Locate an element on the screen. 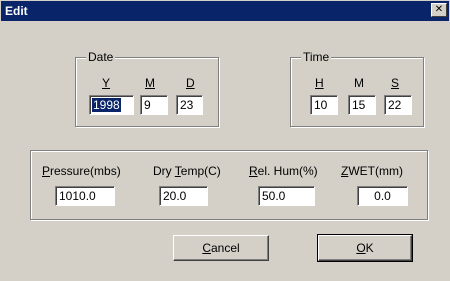 The image size is (450, 281). time-group: Time is located at coordinates (357, 88).